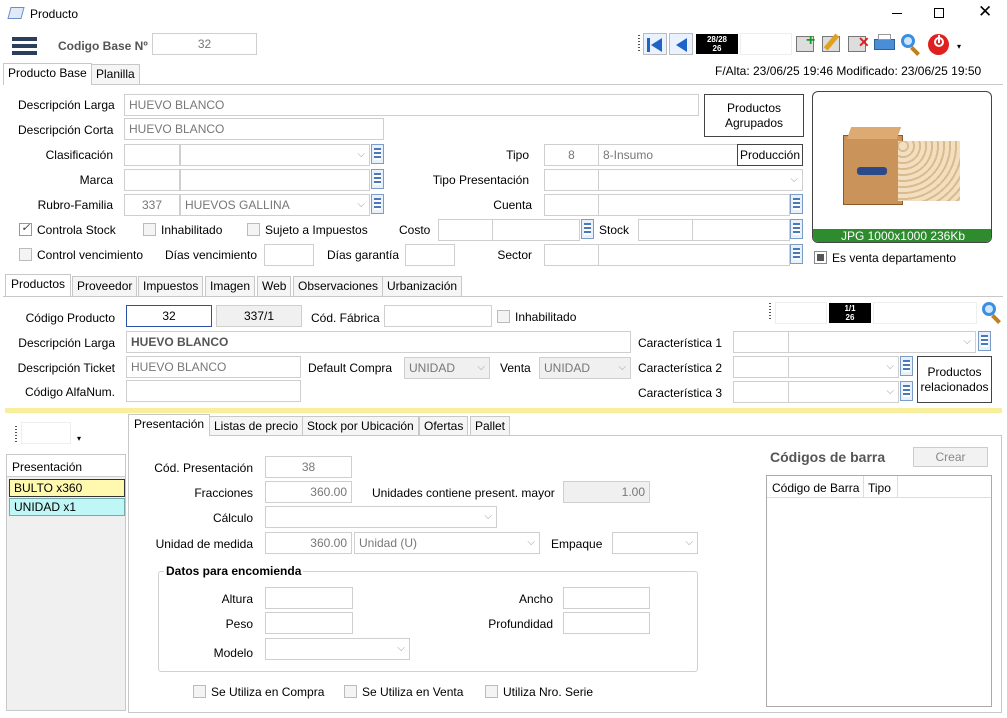 The width and height of the screenshot is (1007, 718). I want to click on modelo-select: ⌵, so click(337, 649).